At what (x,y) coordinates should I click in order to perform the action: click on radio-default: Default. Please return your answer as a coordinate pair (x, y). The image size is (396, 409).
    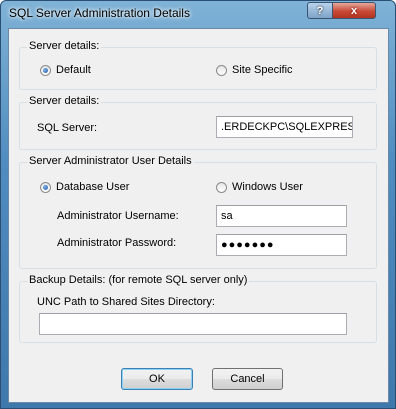
    Looking at the image, I should click on (65, 70).